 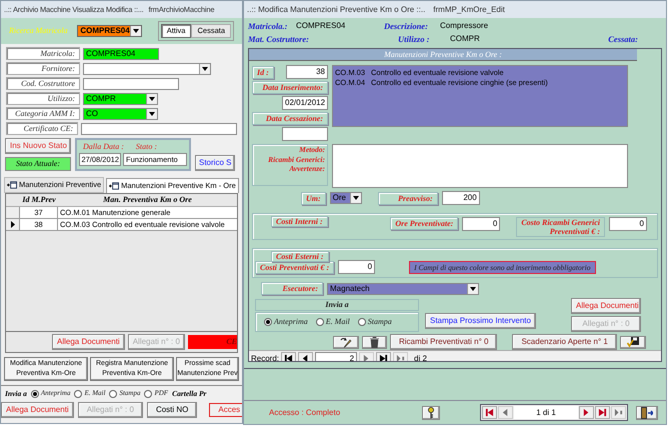 What do you see at coordinates (424, 223) in the screenshot?
I see `field-label: Ore Preventivate:` at bounding box center [424, 223].